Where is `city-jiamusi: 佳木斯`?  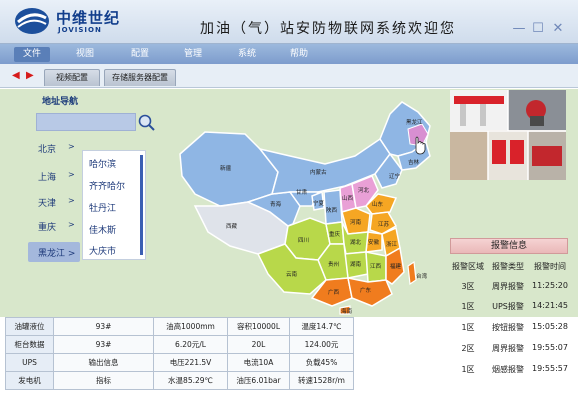 city-jiamusi: 佳木斯 is located at coordinates (102, 229).